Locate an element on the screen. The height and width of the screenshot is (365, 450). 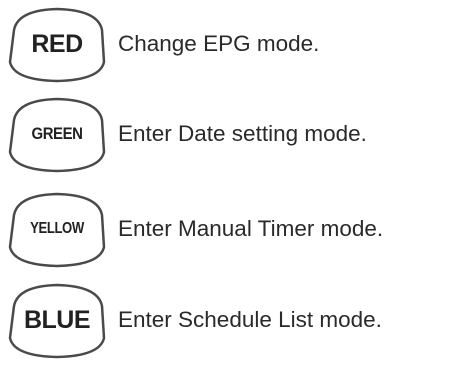
green-description: Enter Date setting mode. is located at coordinates (242, 133).